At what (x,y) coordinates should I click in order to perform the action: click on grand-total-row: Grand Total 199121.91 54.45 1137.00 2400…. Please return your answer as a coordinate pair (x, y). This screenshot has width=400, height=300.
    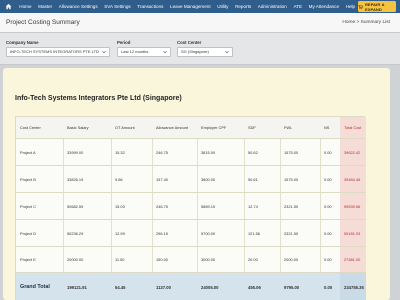
    Looking at the image, I should click on (191, 286).